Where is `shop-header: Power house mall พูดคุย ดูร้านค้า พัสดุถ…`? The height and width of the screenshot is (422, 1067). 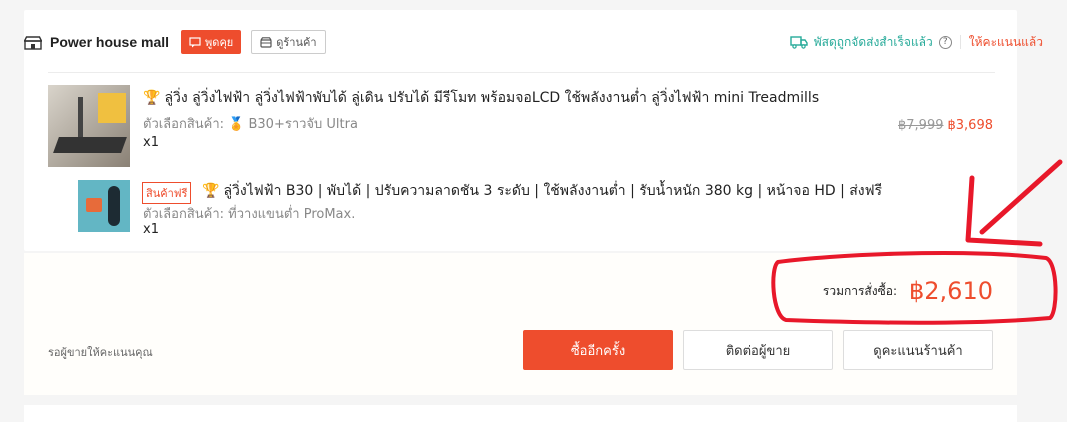
shop-header: Power house mall พูดคุย ดูร้านค้า พัสดุถ… is located at coordinates (533, 42).